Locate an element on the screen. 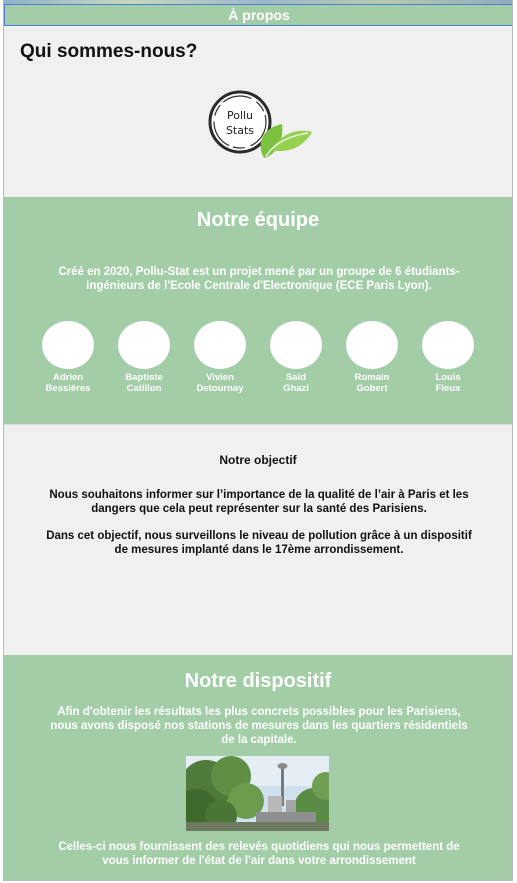  member-card: Vivien Detournay is located at coordinates (220, 357).